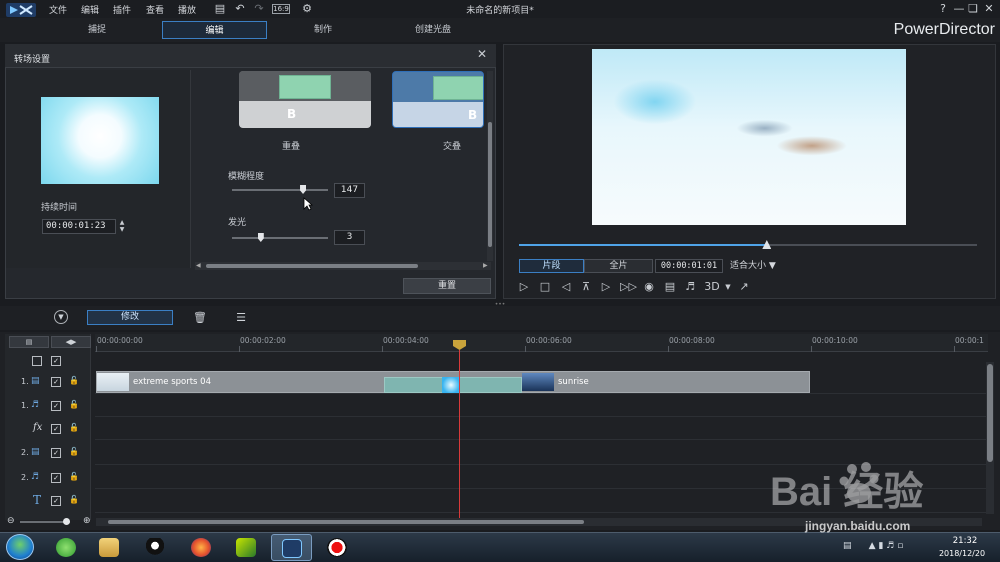  What do you see at coordinates (37, 500) in the screenshot?
I see `title-track-icon: T` at bounding box center [37, 500].